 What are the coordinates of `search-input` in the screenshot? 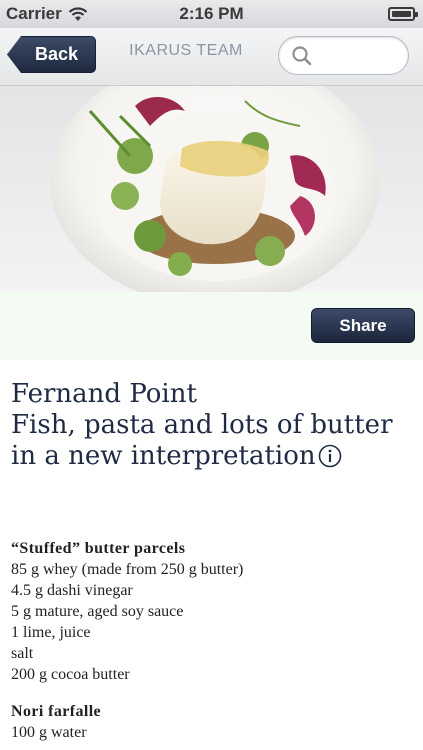 It's located at (343, 55).